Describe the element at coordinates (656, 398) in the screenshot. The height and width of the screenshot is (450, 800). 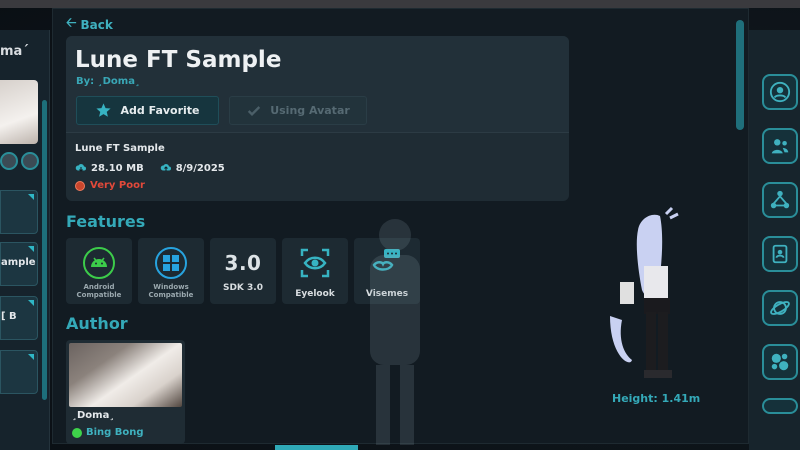
I see `avatar-height: Height: 1.41m` at that location.